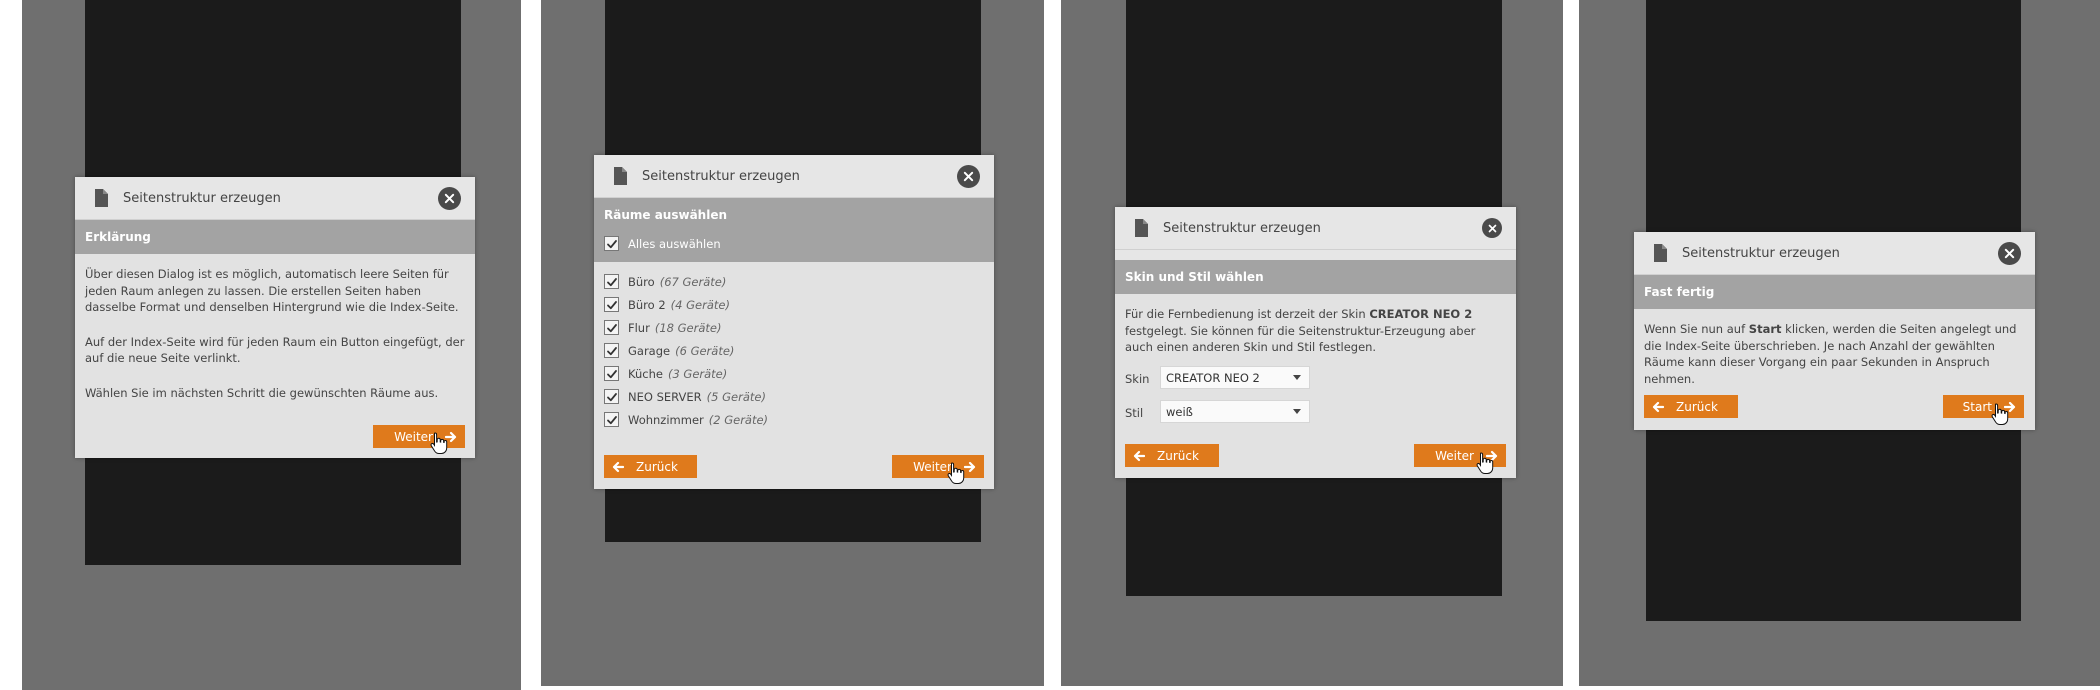 This screenshot has width=2100, height=690. I want to click on start-button-label: Start, so click(1977, 406).